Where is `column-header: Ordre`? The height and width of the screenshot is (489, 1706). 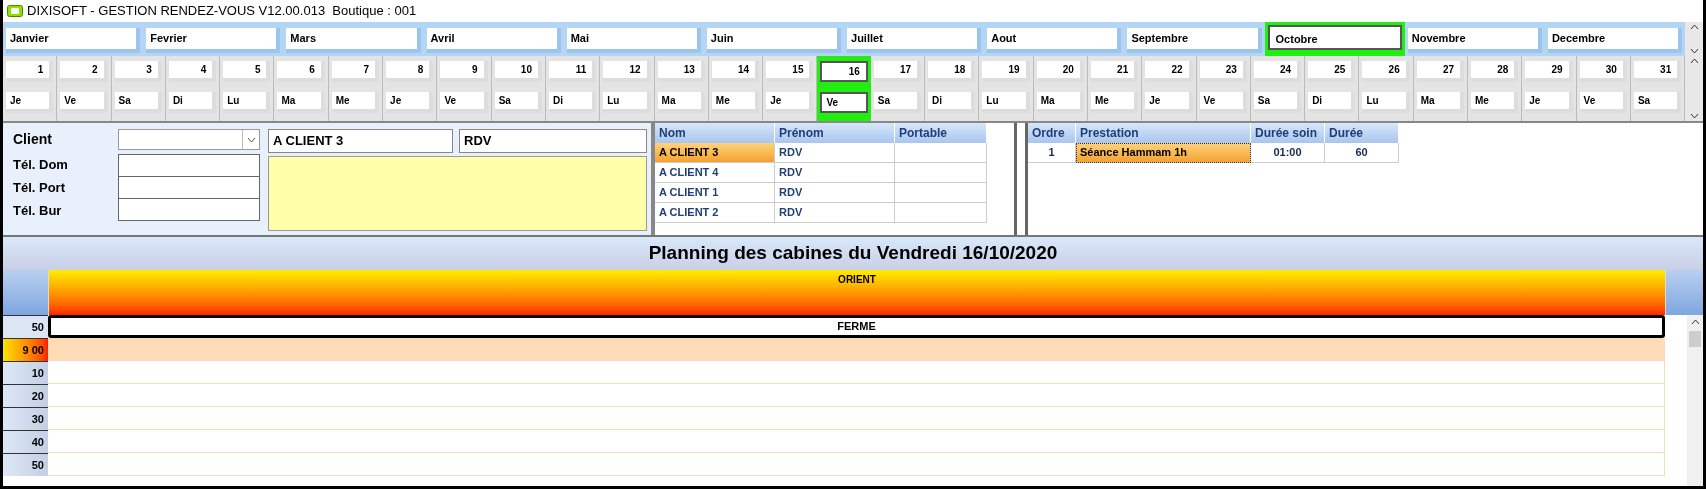
column-header: Ordre is located at coordinates (1052, 133).